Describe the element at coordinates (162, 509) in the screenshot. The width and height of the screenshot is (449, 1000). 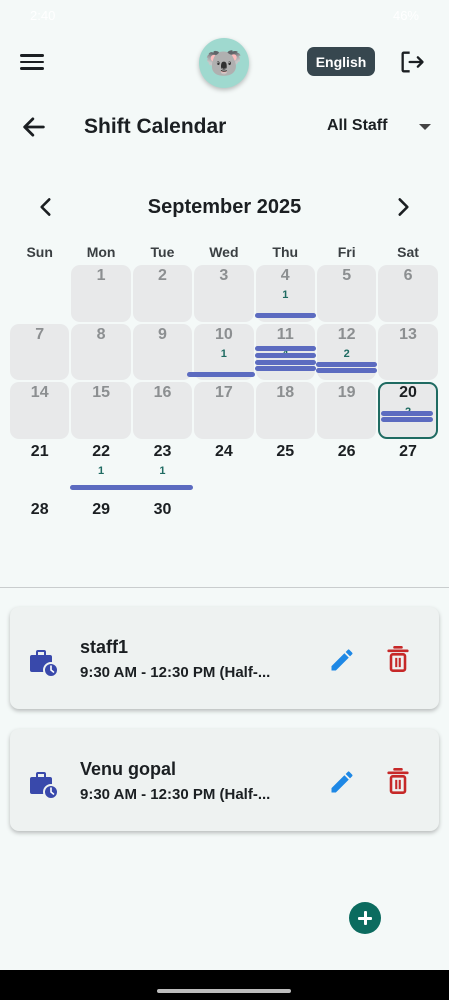
I see `day-number: 30` at that location.